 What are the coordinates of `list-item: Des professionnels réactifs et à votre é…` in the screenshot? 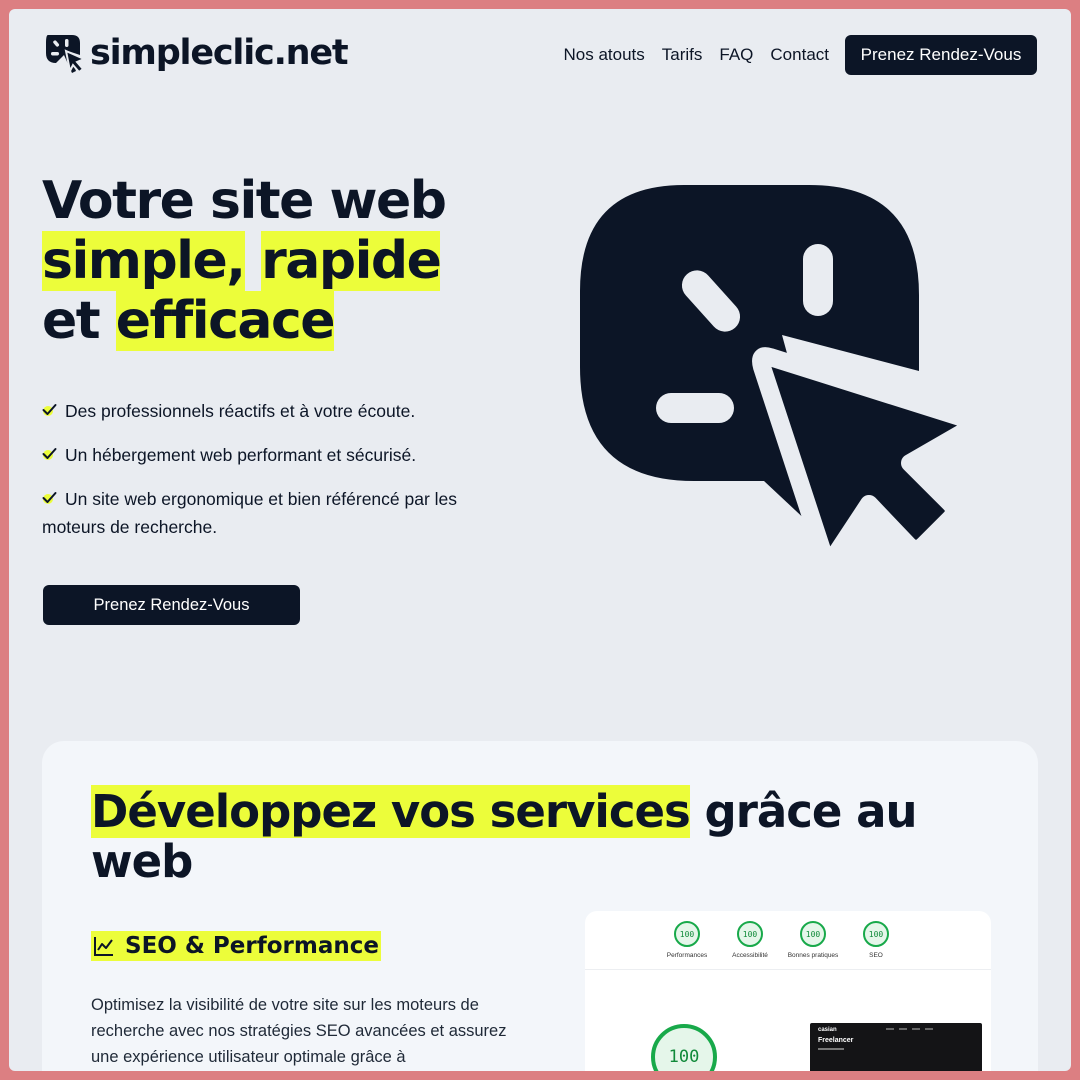 It's located at (272, 411).